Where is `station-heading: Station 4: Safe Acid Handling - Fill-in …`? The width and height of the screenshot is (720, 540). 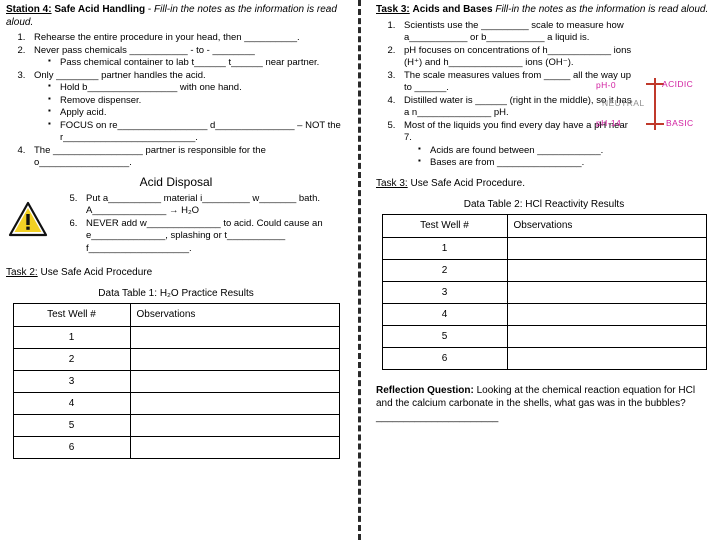
station-heading: Station 4: Safe Acid Handling - Fill-in … is located at coordinates (176, 16).